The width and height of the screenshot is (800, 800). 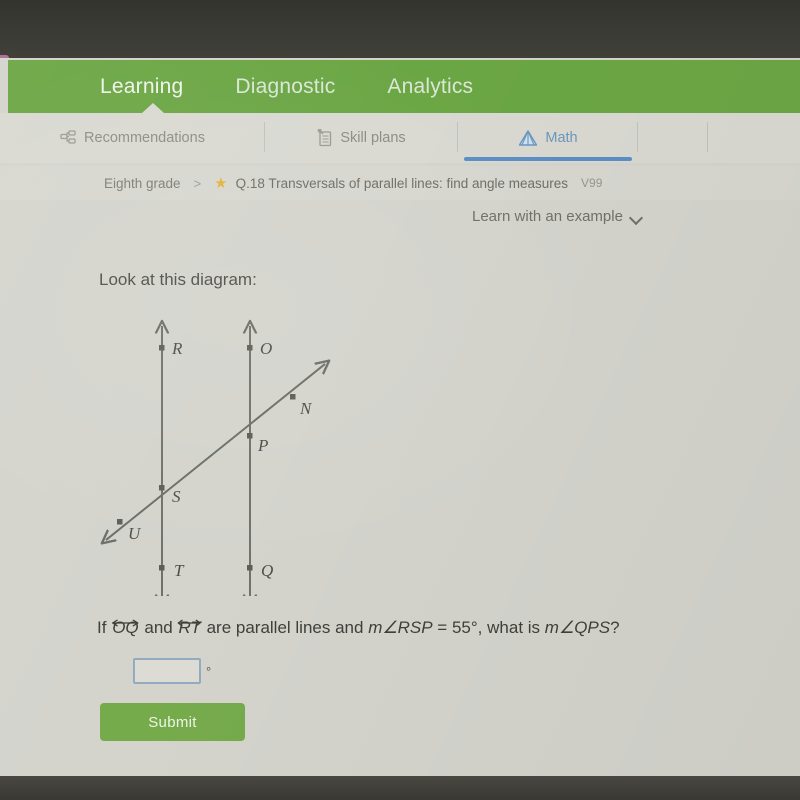 I want to click on point-label-O: O, so click(x=266, y=348).